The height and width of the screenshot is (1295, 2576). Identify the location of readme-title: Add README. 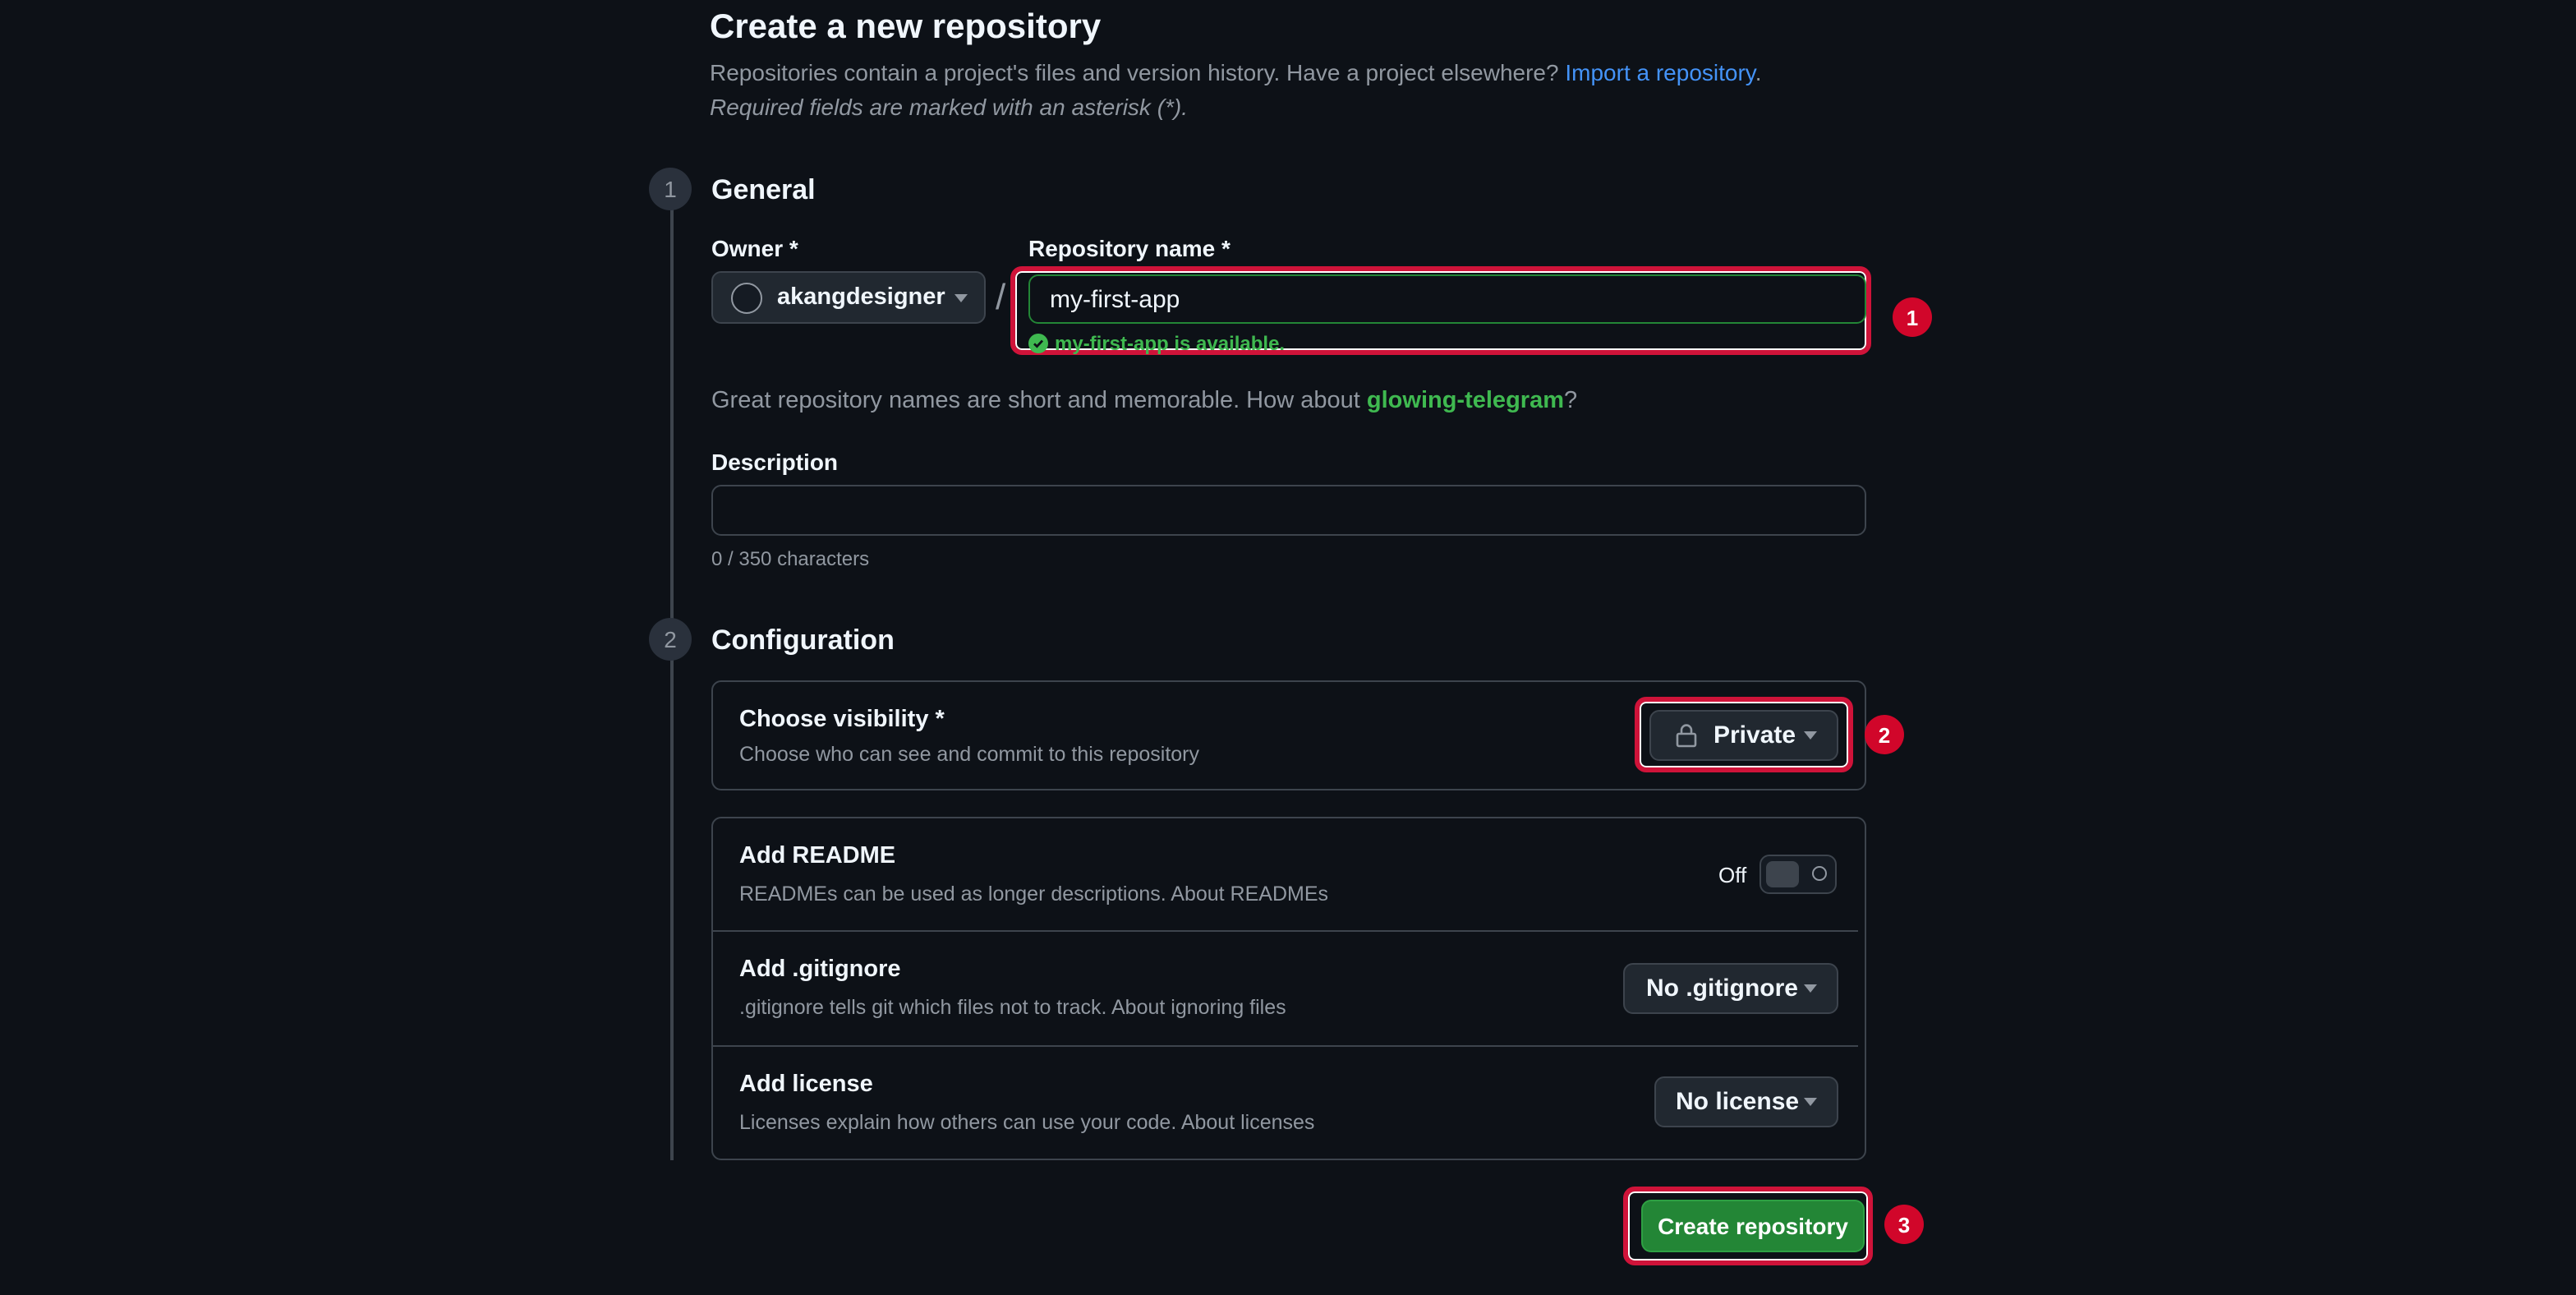
(817, 856).